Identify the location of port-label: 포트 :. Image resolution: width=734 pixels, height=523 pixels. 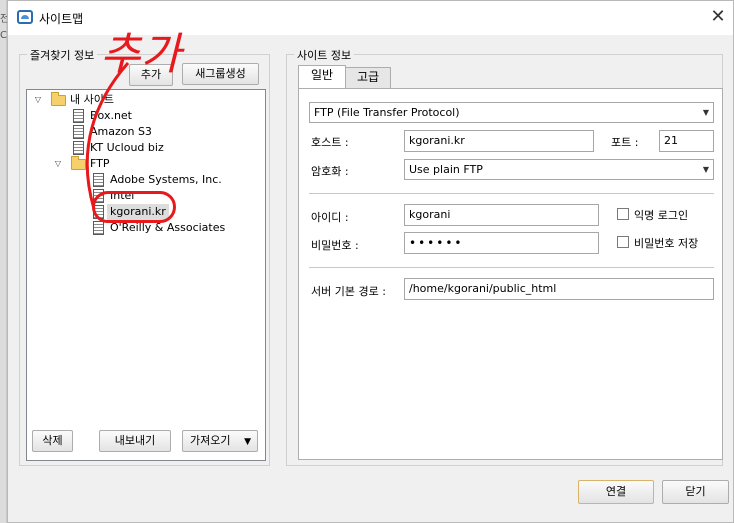
(625, 142).